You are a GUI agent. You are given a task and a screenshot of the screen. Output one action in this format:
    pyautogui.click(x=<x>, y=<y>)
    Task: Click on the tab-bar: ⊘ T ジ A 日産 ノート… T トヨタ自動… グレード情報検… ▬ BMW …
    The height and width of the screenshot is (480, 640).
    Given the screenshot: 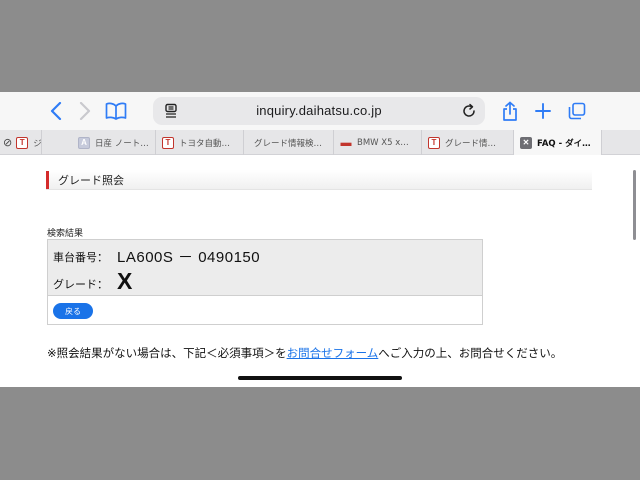 What is the action you would take?
    pyautogui.click(x=320, y=142)
    